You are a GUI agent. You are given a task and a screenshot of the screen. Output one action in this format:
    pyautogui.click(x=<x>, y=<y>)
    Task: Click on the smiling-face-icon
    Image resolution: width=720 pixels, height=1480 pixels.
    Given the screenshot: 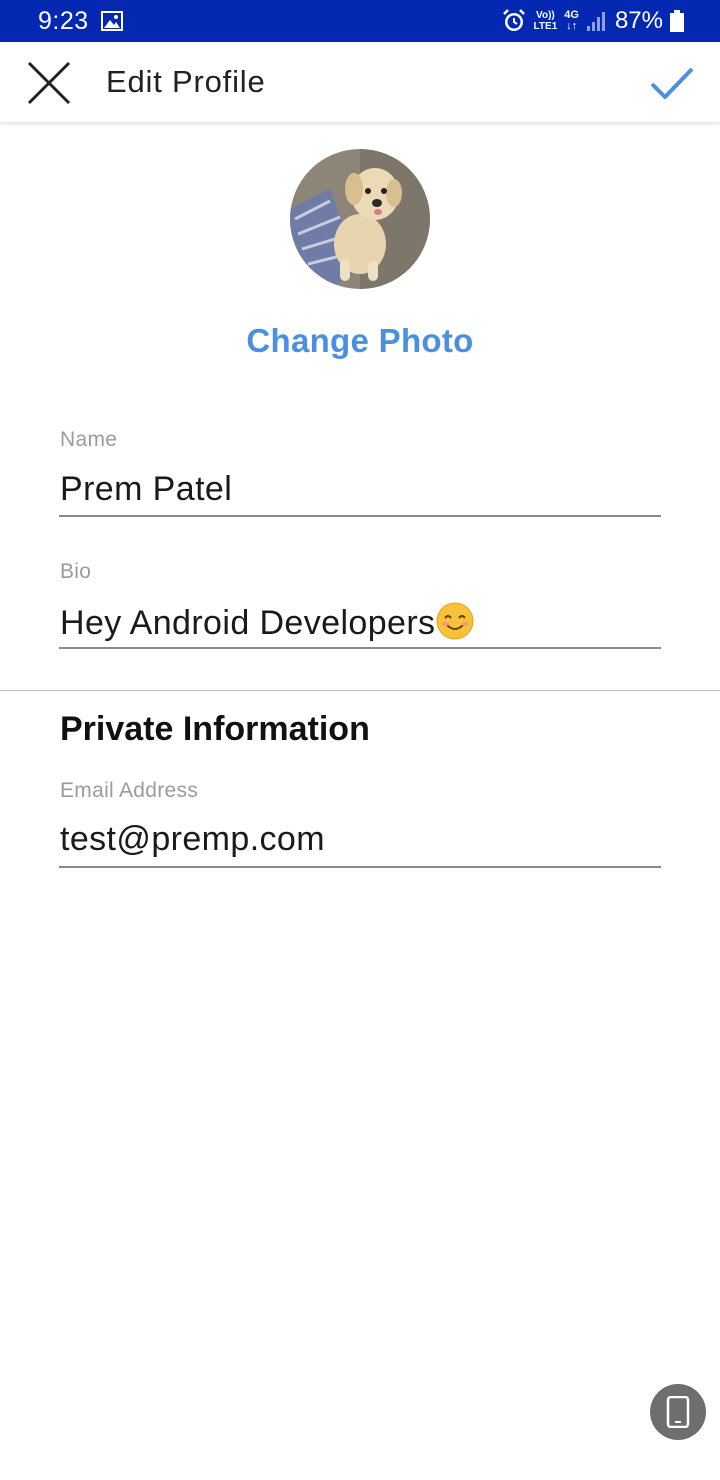 What is the action you would take?
    pyautogui.click(x=455, y=621)
    